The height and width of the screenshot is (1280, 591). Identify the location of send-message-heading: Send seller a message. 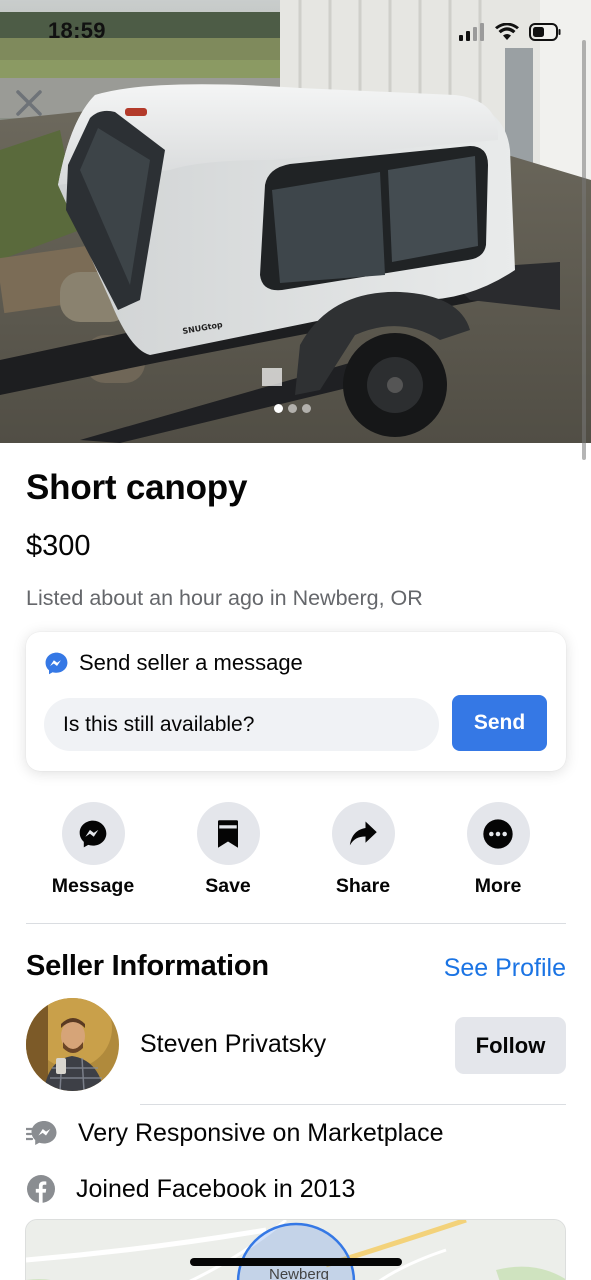
(173, 663).